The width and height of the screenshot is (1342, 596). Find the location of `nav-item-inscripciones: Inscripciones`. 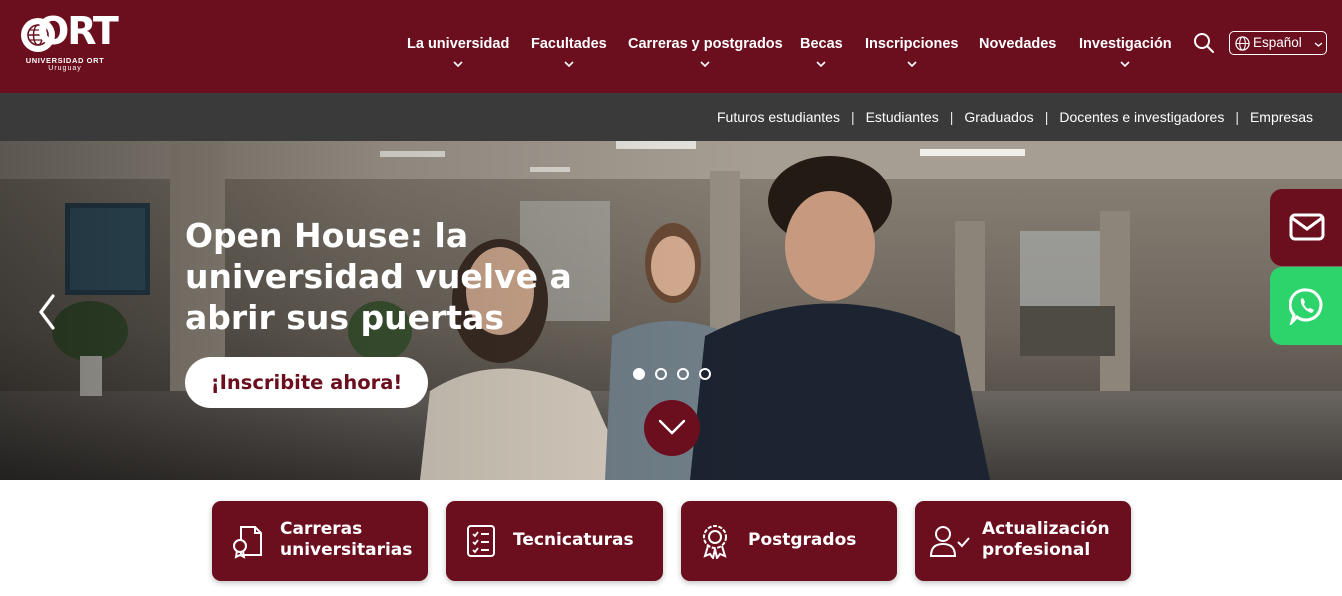

nav-item-inscripciones: Inscripciones is located at coordinates (912, 51).